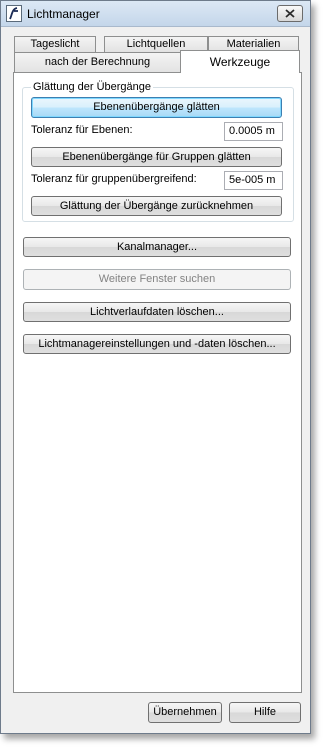  What do you see at coordinates (114, 179) in the screenshot?
I see `tolerance-groups-label: Toleranz für gruppenübergreifend:` at bounding box center [114, 179].